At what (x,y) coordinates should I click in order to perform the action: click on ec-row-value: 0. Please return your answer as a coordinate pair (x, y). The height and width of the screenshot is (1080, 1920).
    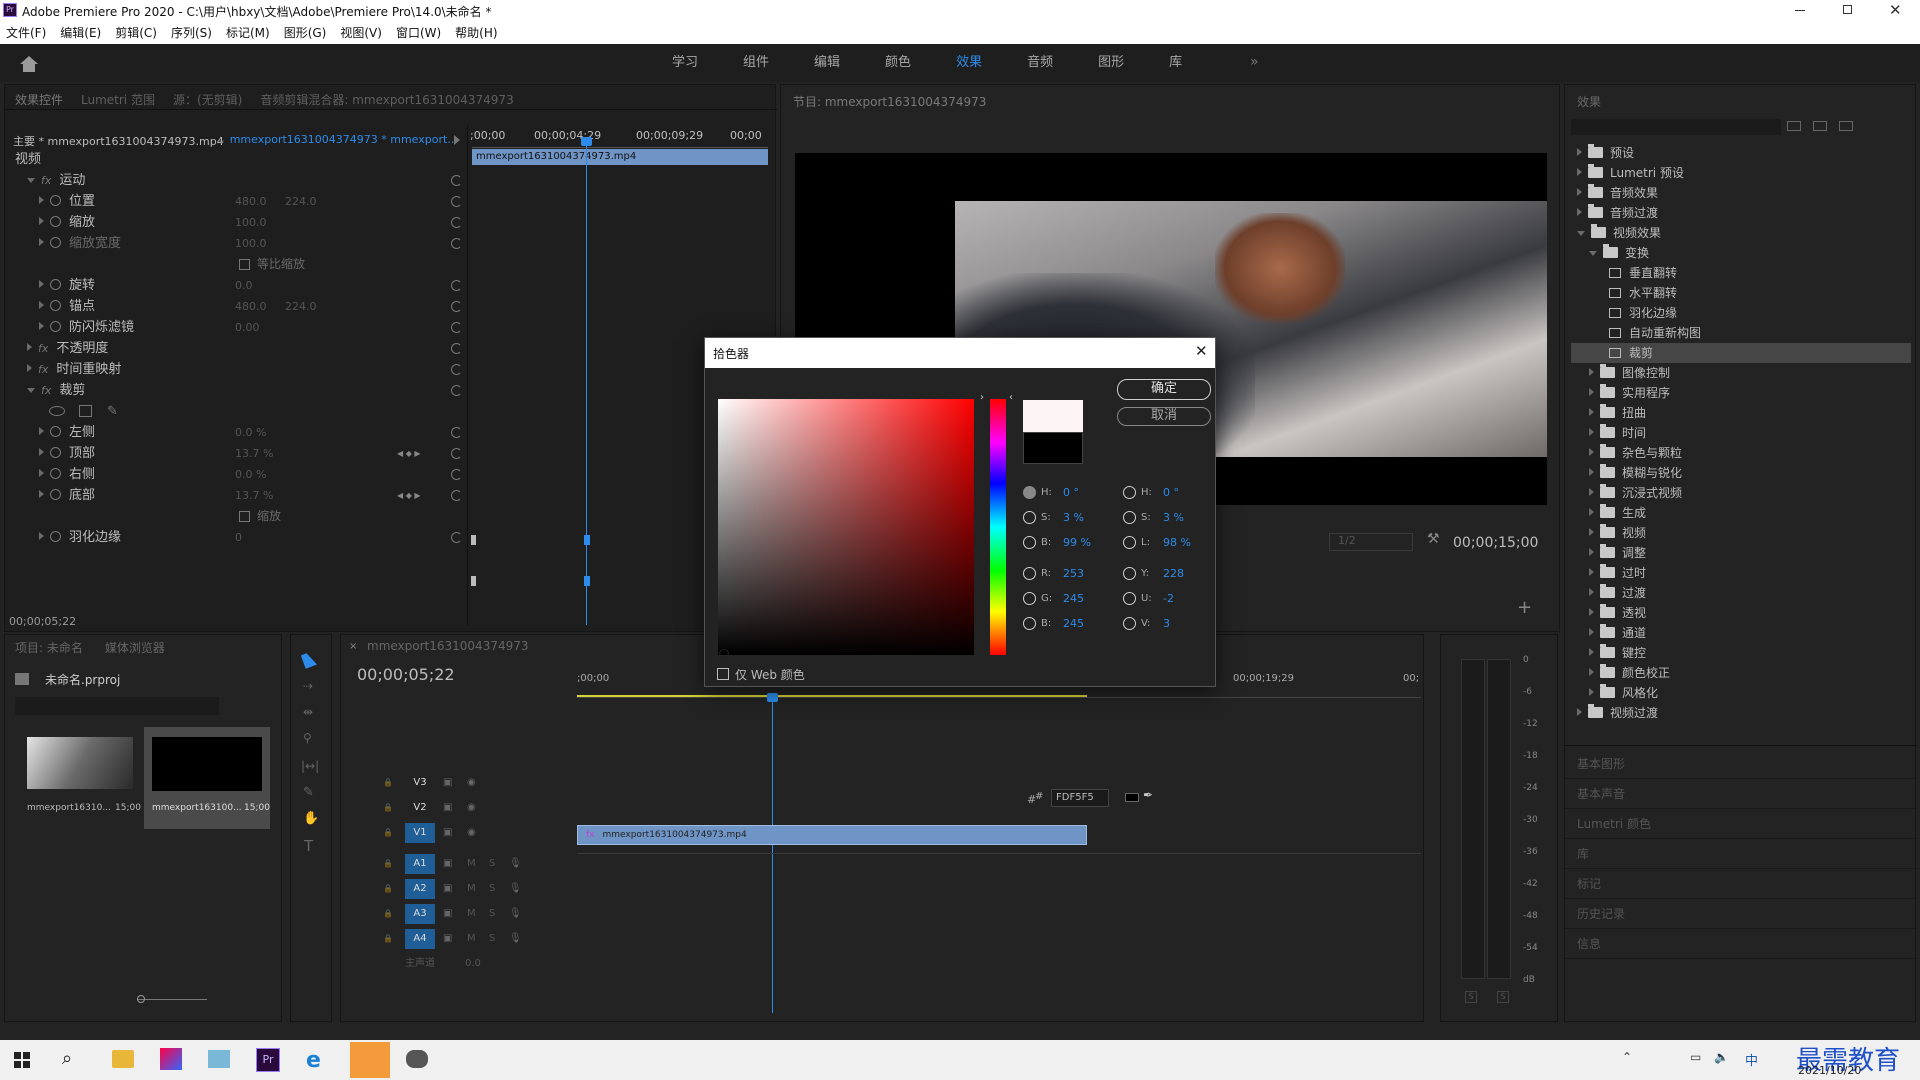
    Looking at the image, I should click on (238, 537).